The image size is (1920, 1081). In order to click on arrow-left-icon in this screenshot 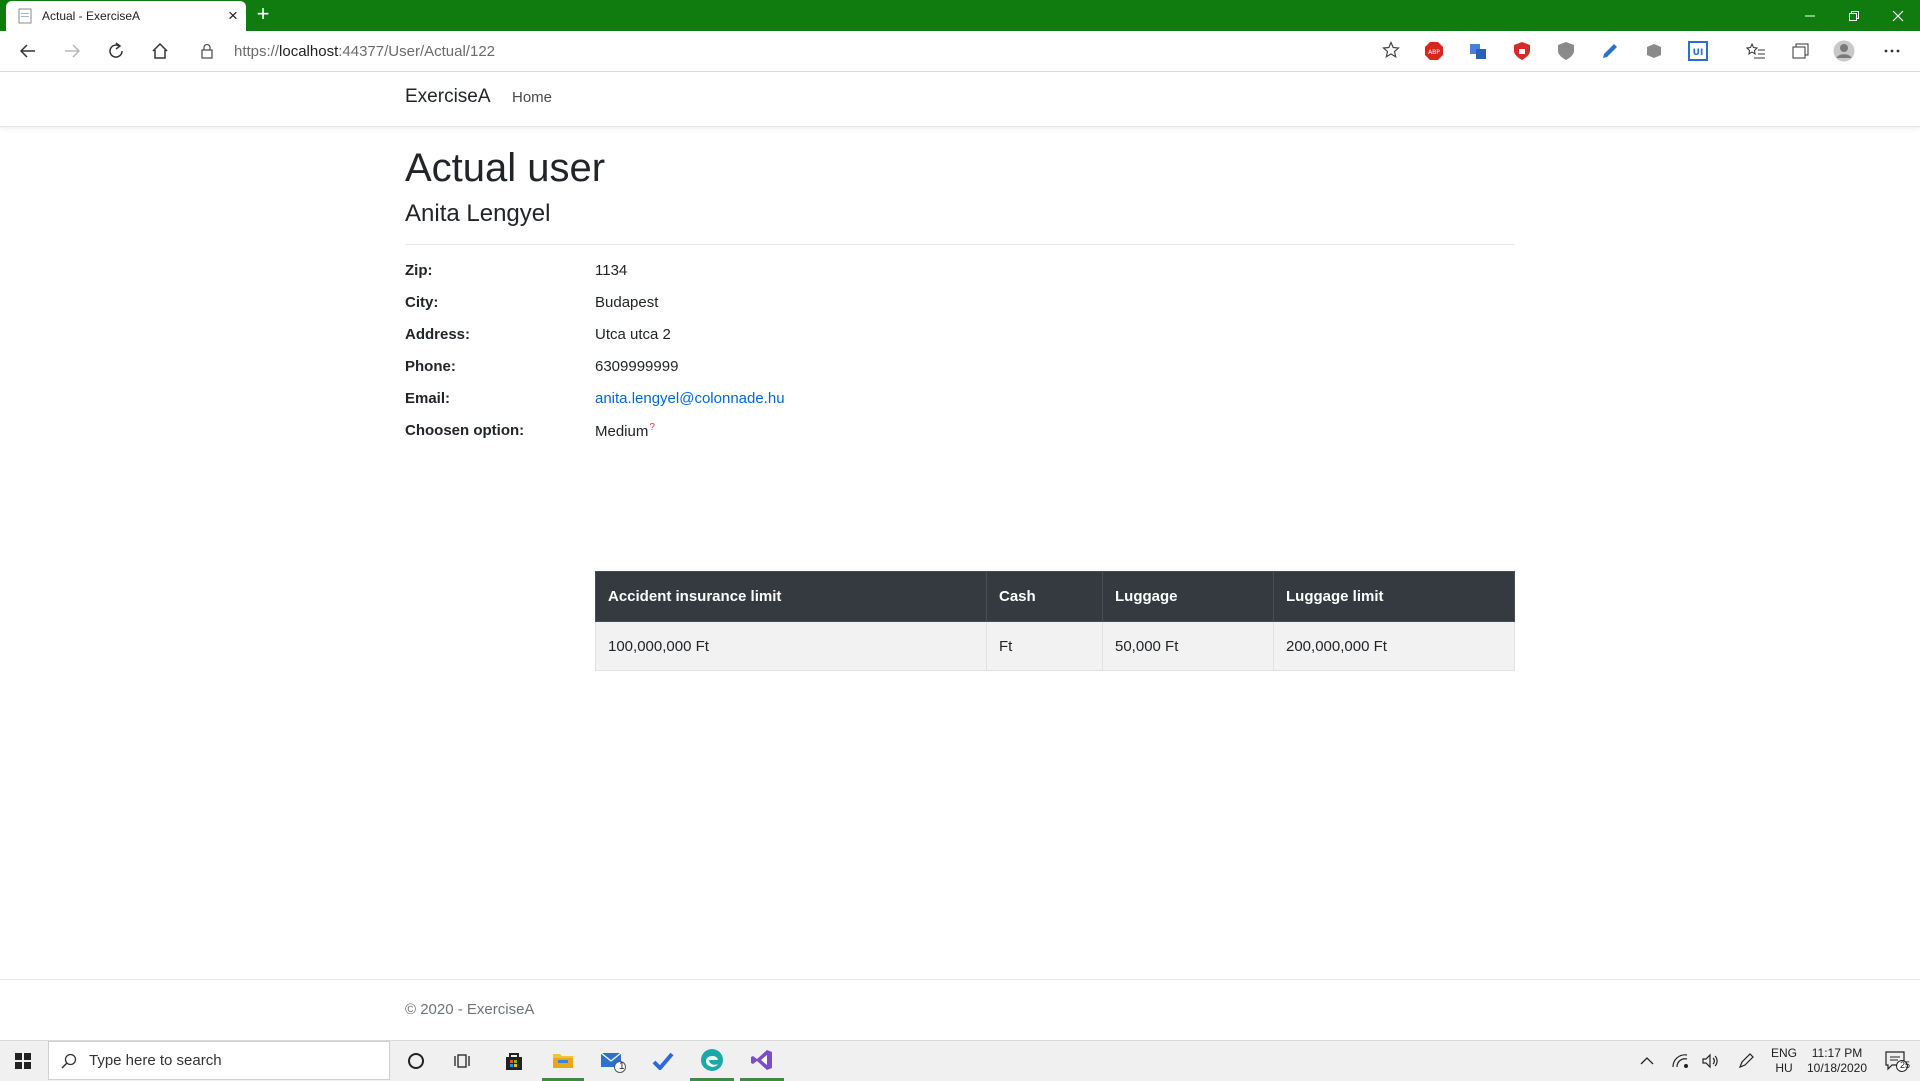, I will do `click(27, 51)`.